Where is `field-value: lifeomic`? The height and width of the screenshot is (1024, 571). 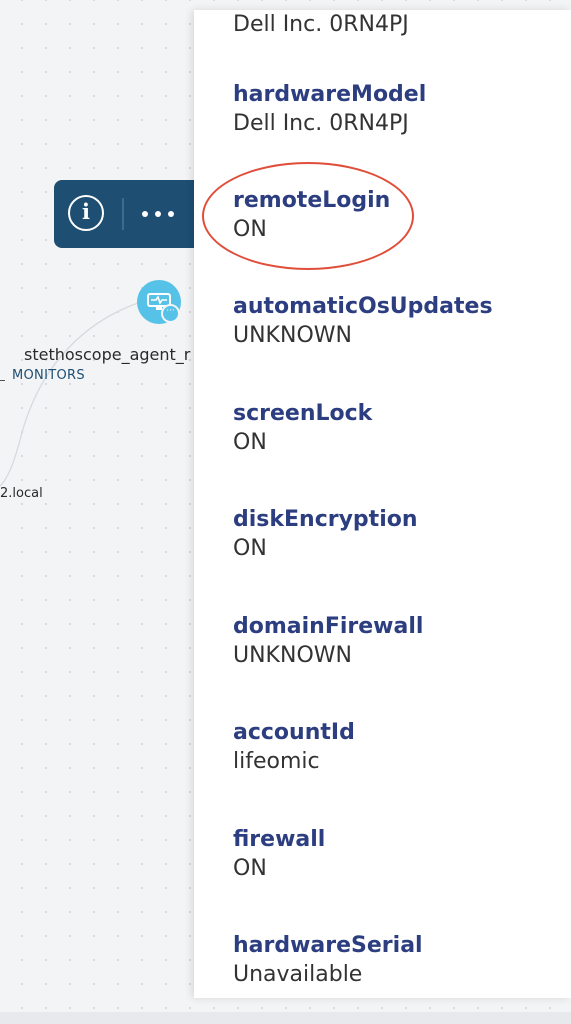
field-value: lifeomic is located at coordinates (276, 761).